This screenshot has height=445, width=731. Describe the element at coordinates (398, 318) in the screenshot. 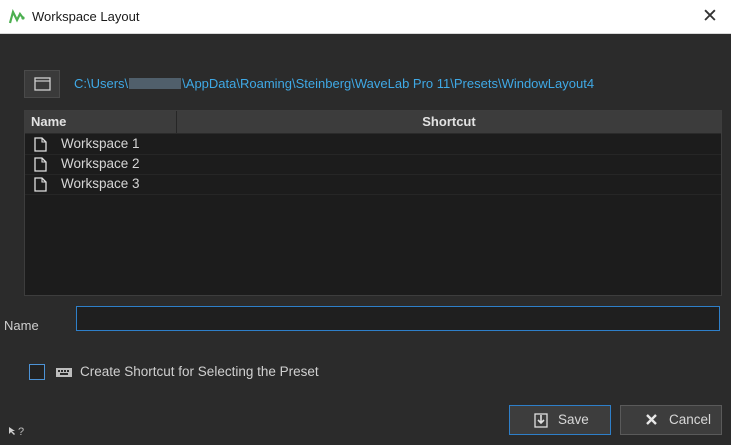

I see `name-input` at that location.